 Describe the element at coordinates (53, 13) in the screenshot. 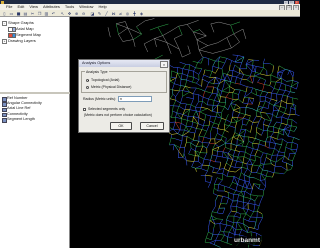

I see `undo-icon: ↶` at that location.